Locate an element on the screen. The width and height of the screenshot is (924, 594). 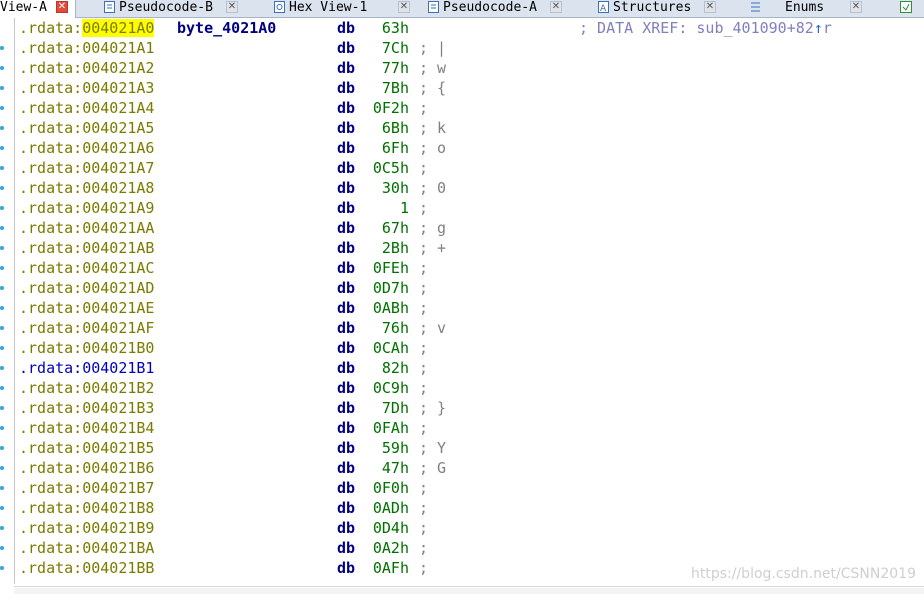
operand-value: 76h is located at coordinates (388, 328).